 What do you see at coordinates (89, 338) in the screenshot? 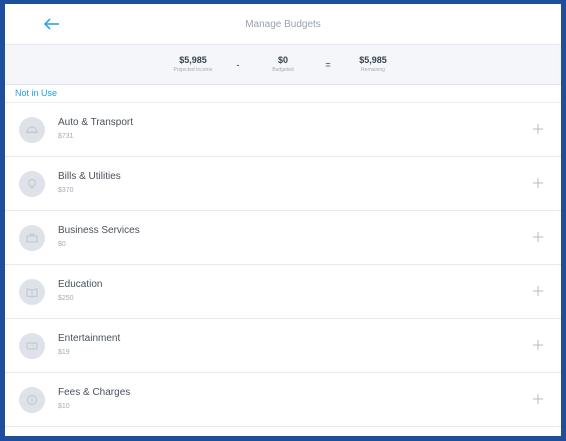
I see `category-name: Entertainment` at bounding box center [89, 338].